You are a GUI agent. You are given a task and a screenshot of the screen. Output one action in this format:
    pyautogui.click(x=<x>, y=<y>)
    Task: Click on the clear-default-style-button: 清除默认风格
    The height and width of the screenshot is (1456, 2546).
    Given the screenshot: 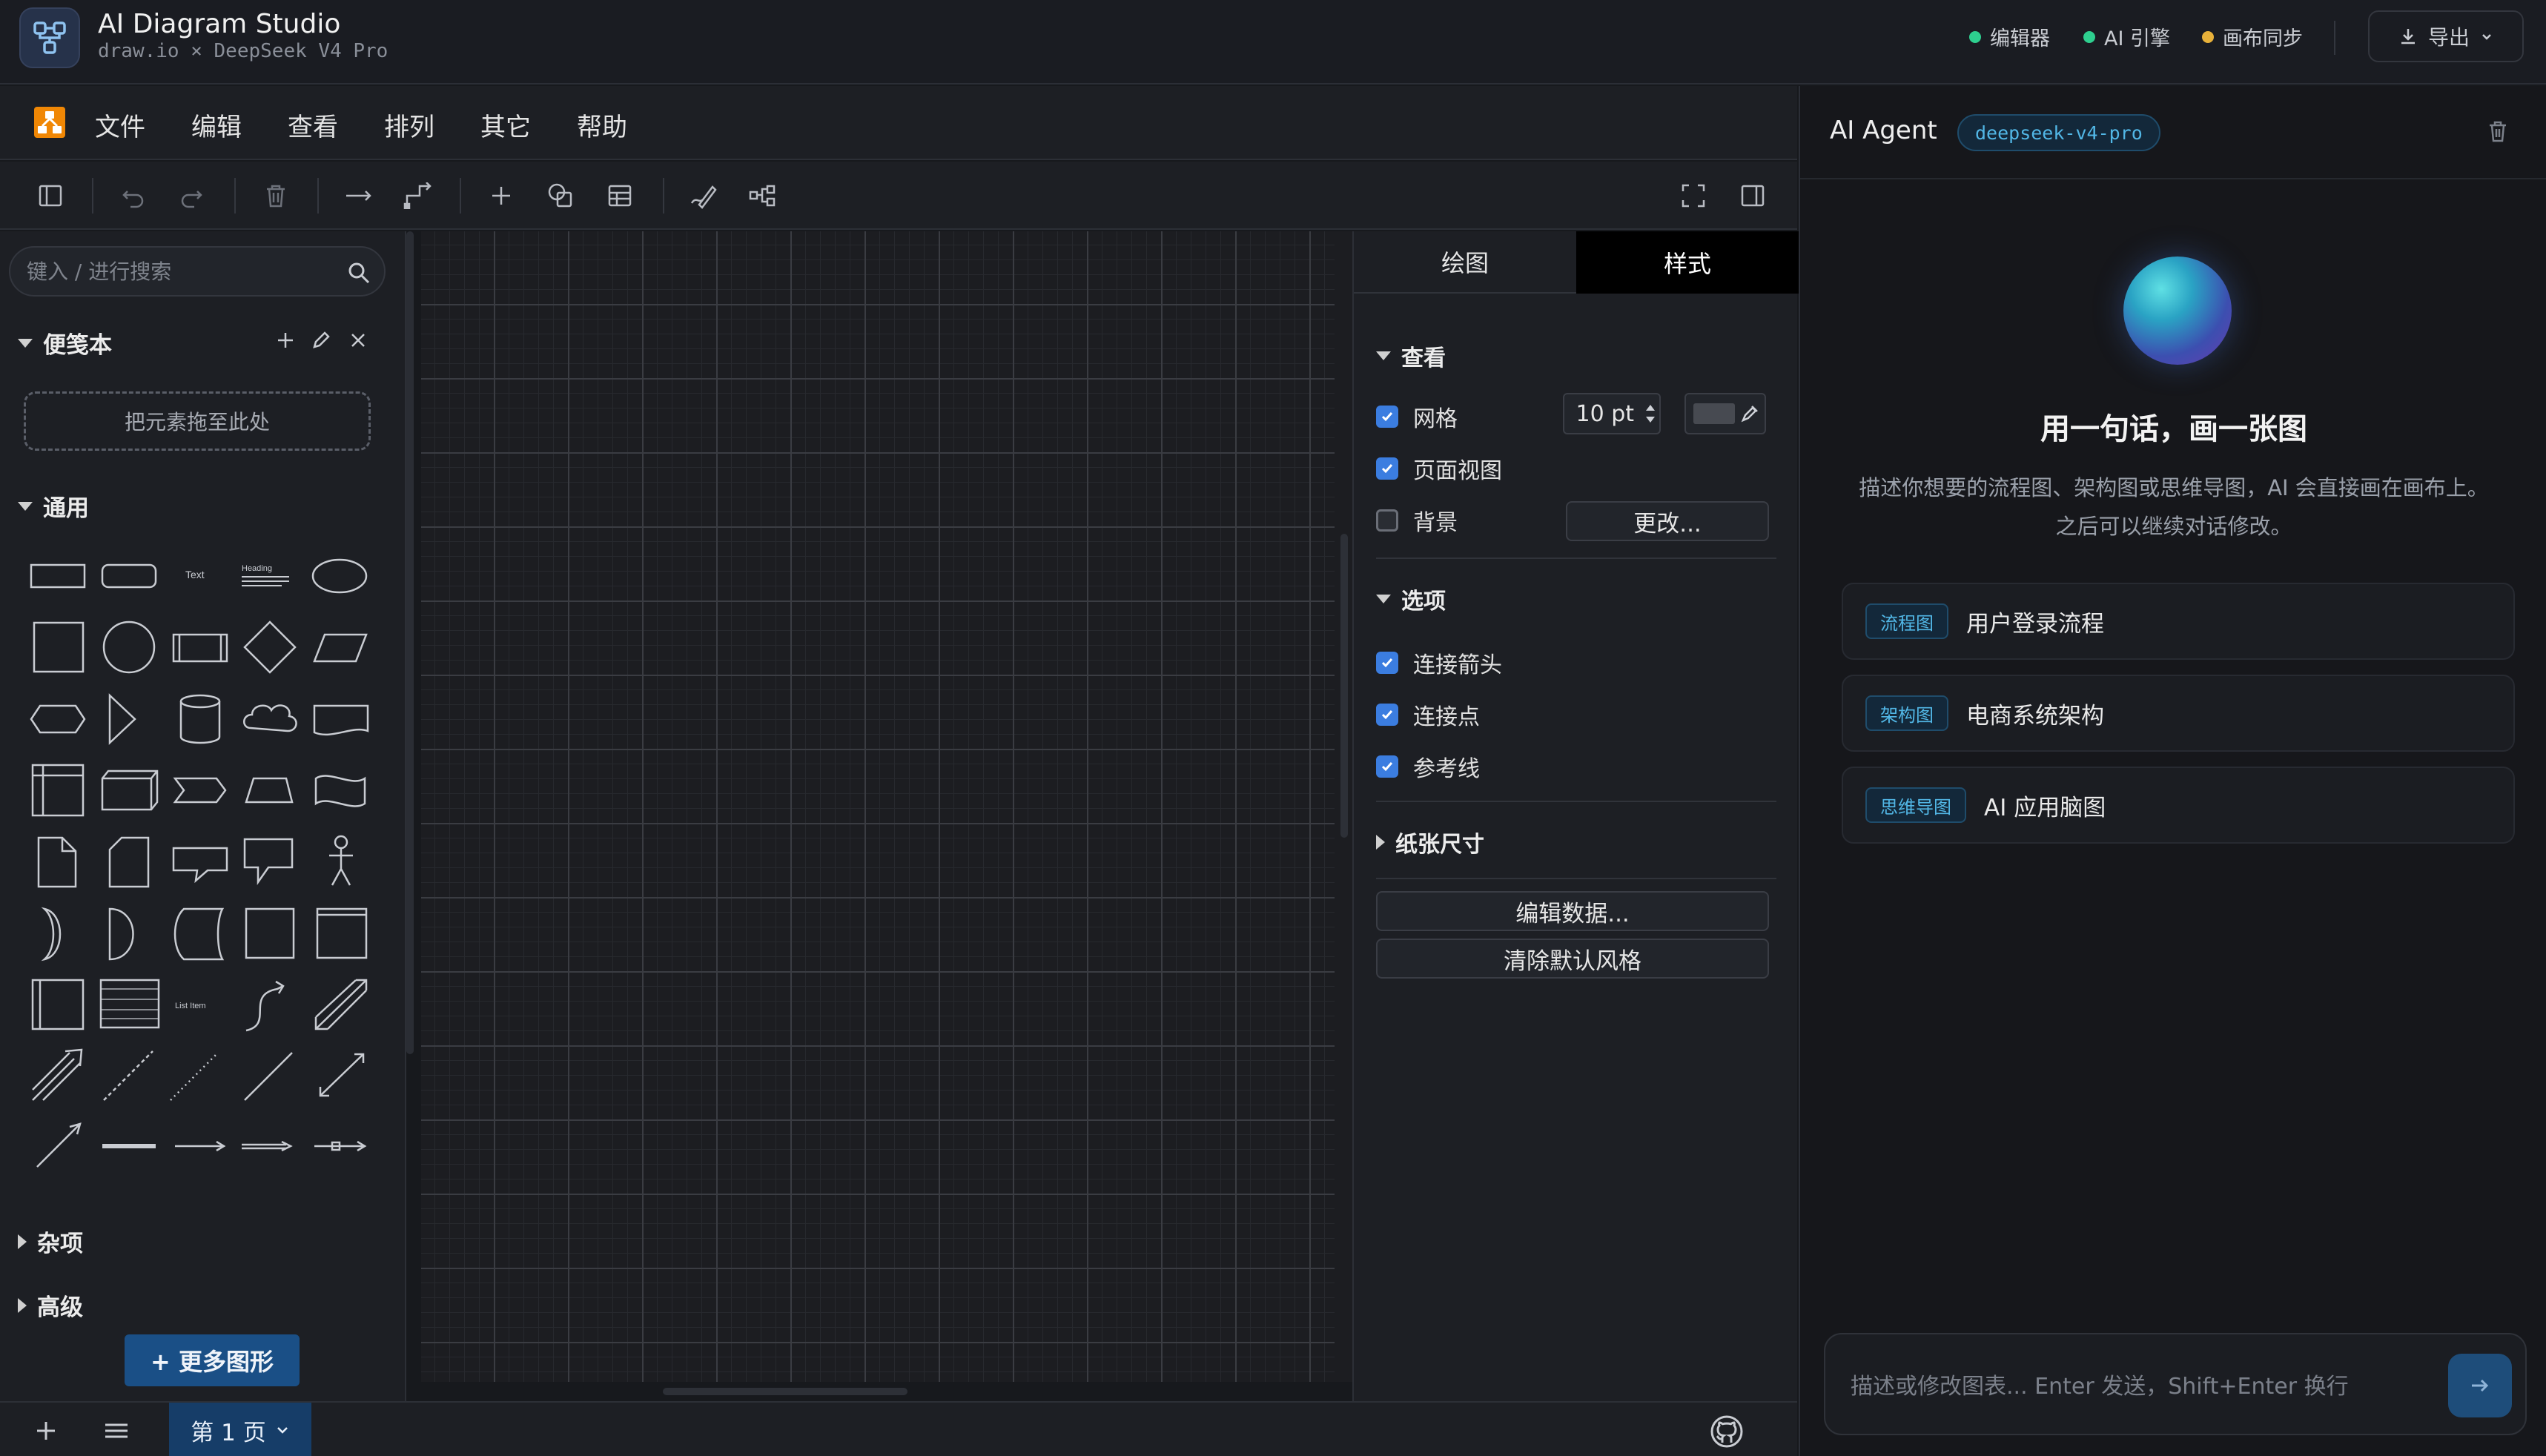 What is the action you would take?
    pyautogui.click(x=1572, y=959)
    